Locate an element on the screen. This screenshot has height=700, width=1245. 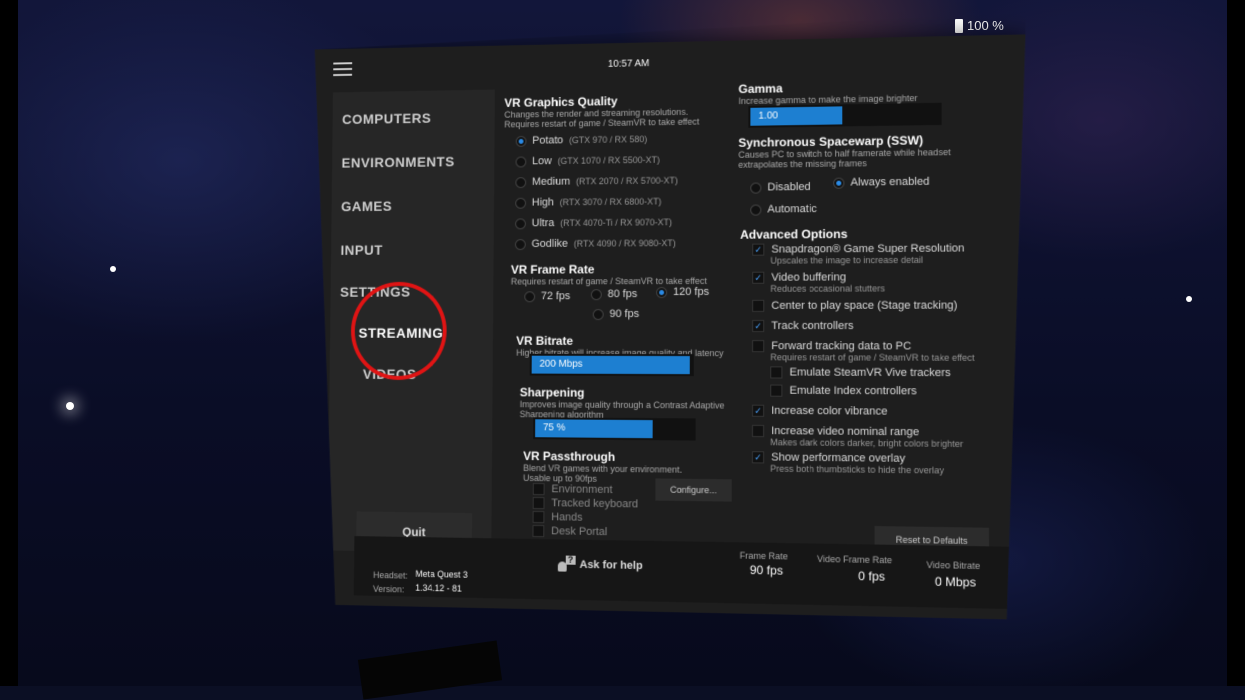
adv-emulate-index-controllers: Emulate Index controllers is located at coordinates (843, 391).